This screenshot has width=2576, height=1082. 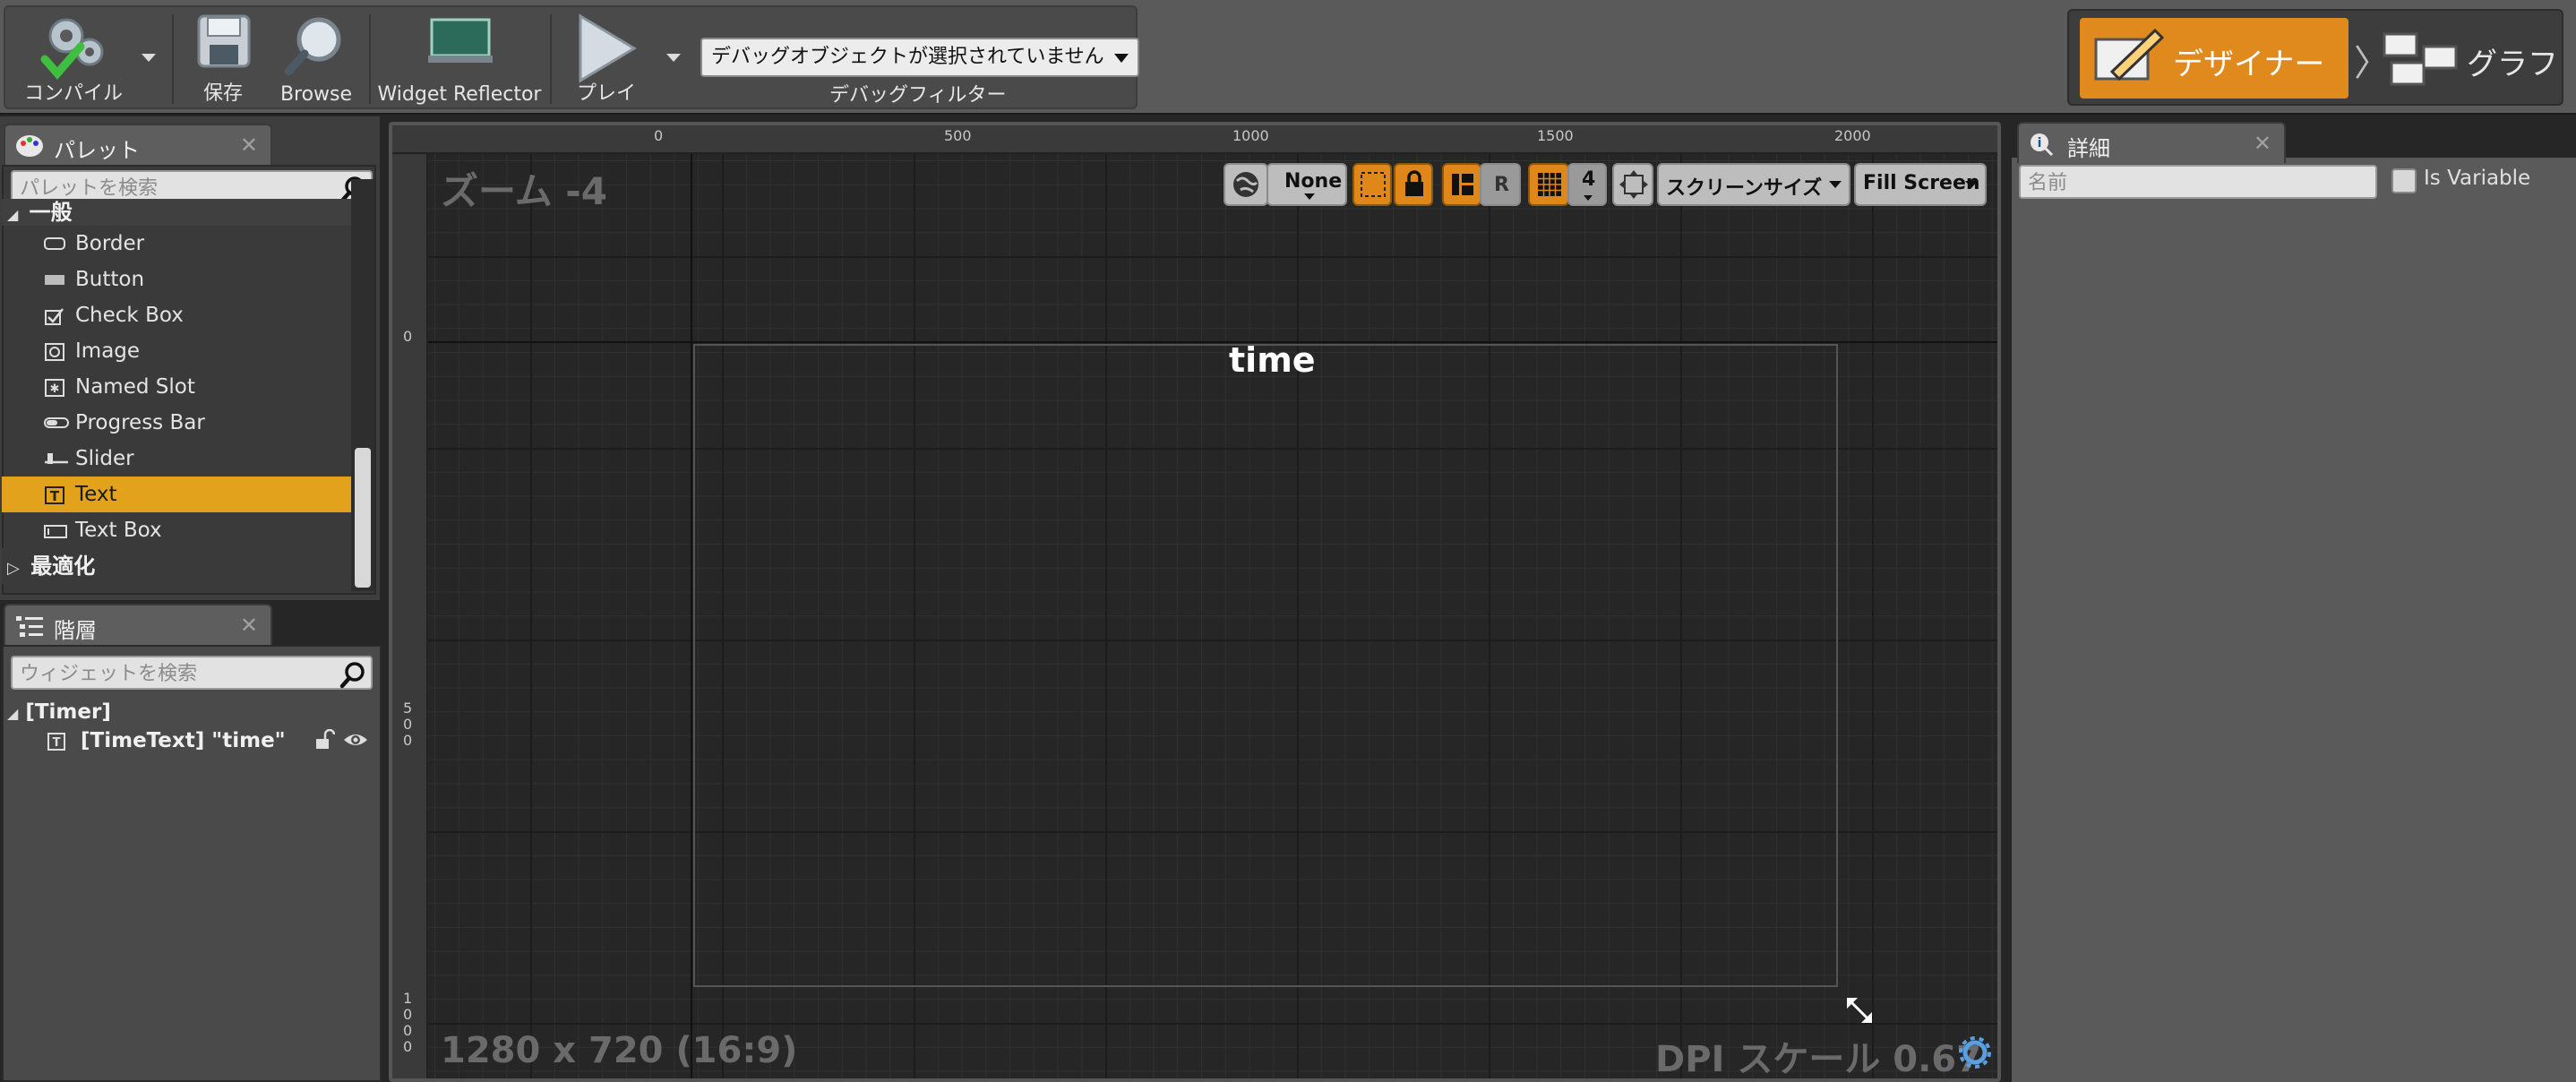 I want to click on progress-bar-icon, so click(x=56, y=422).